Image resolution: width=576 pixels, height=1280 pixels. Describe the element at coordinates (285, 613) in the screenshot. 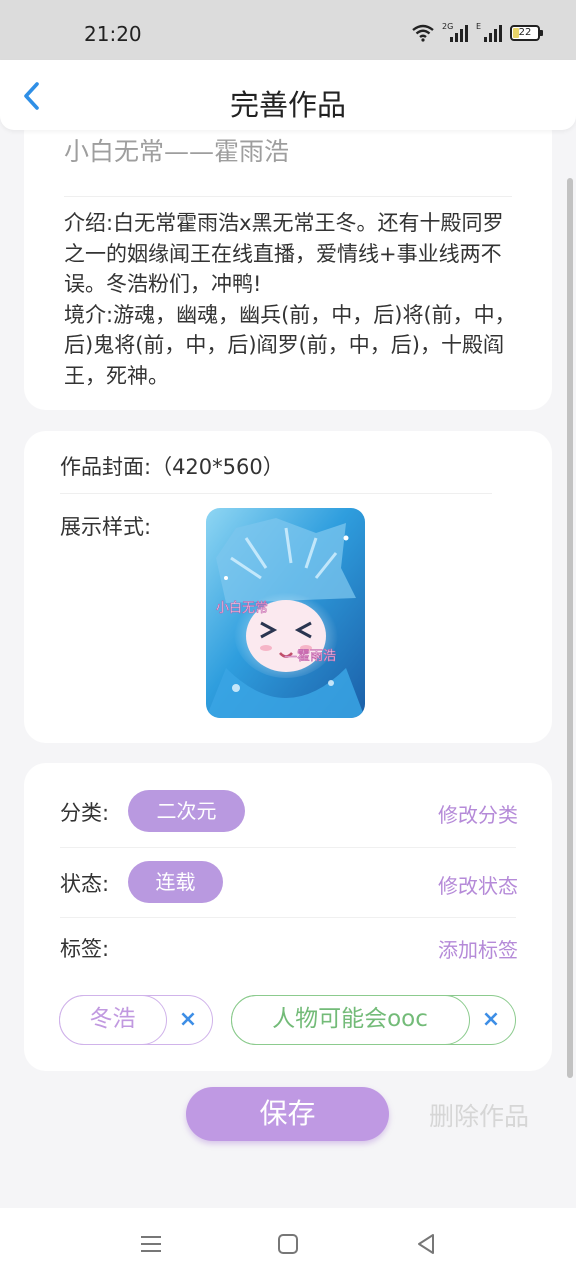

I see `cover-image: 小白无常 —霍雨浩` at that location.